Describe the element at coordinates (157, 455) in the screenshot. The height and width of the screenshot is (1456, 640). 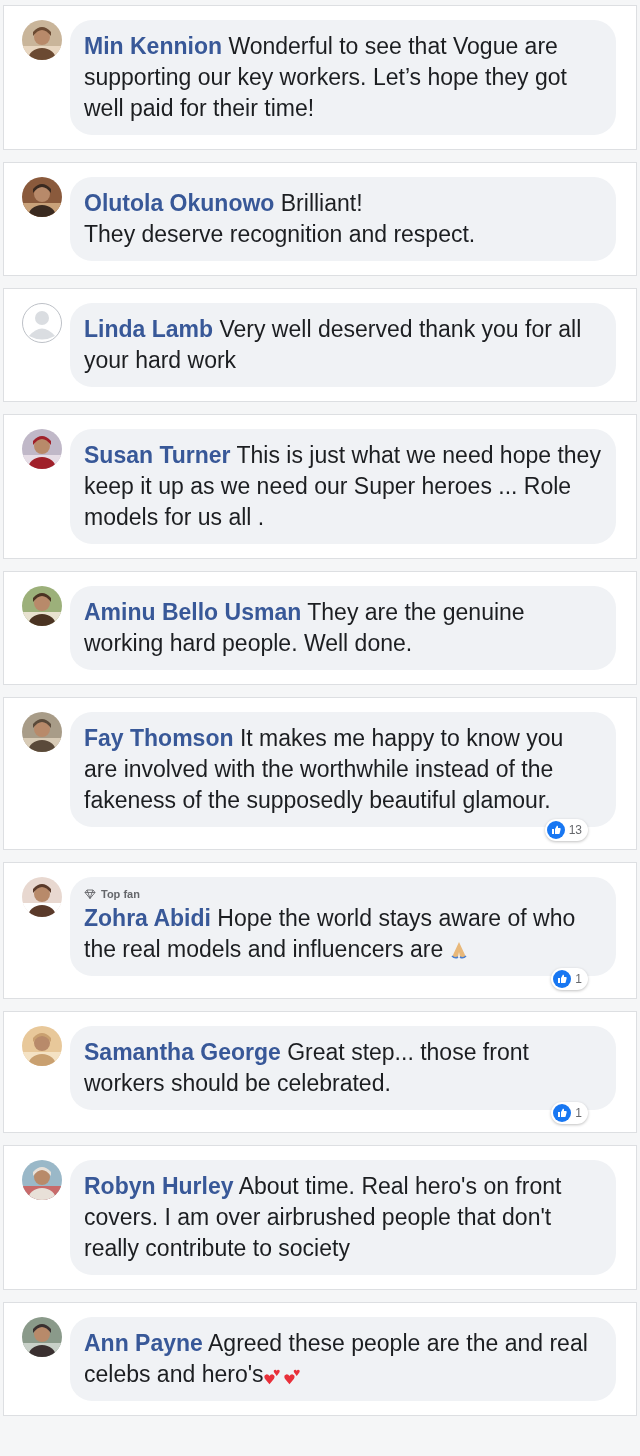
I see `author-link: Susan Turner` at that location.